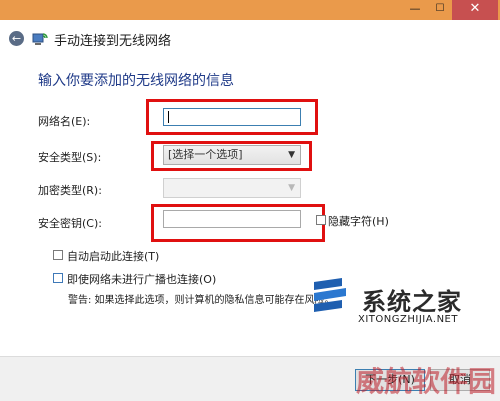  I want to click on minimize-button: —, so click(415, 10).